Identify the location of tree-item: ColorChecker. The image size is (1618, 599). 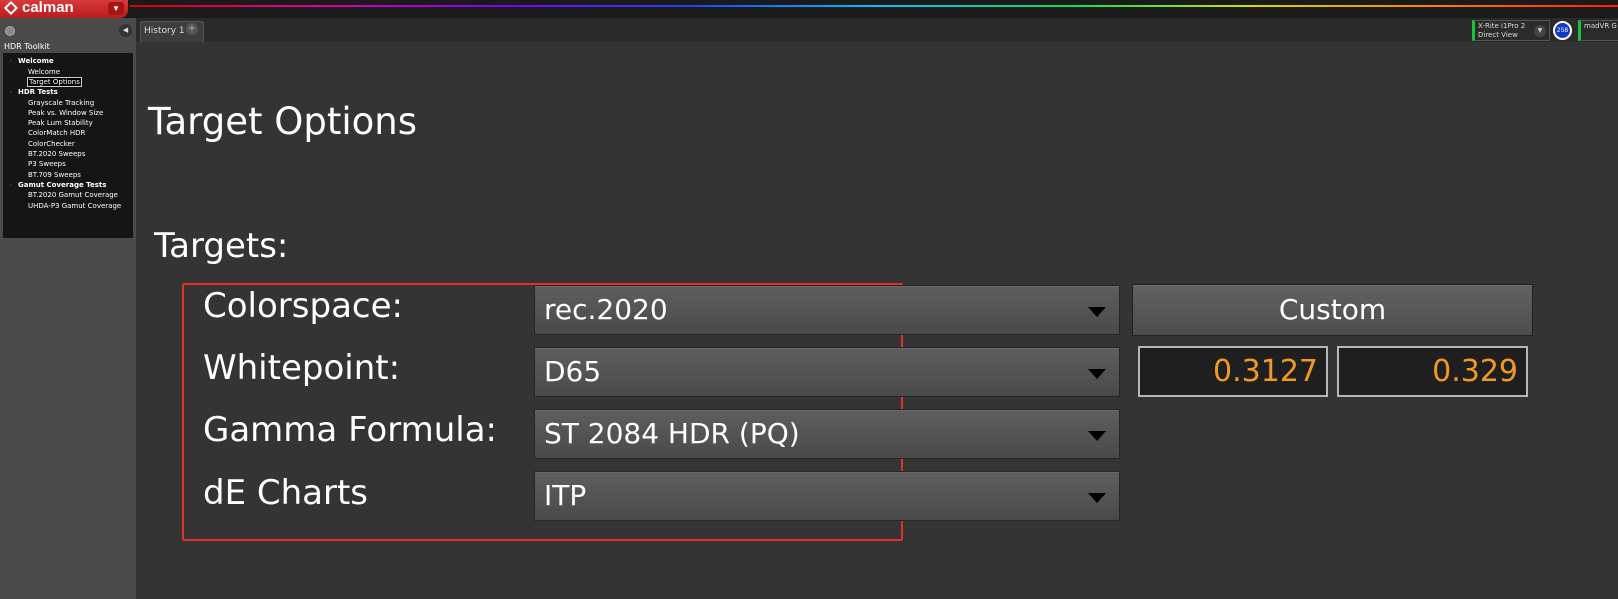
(68, 144).